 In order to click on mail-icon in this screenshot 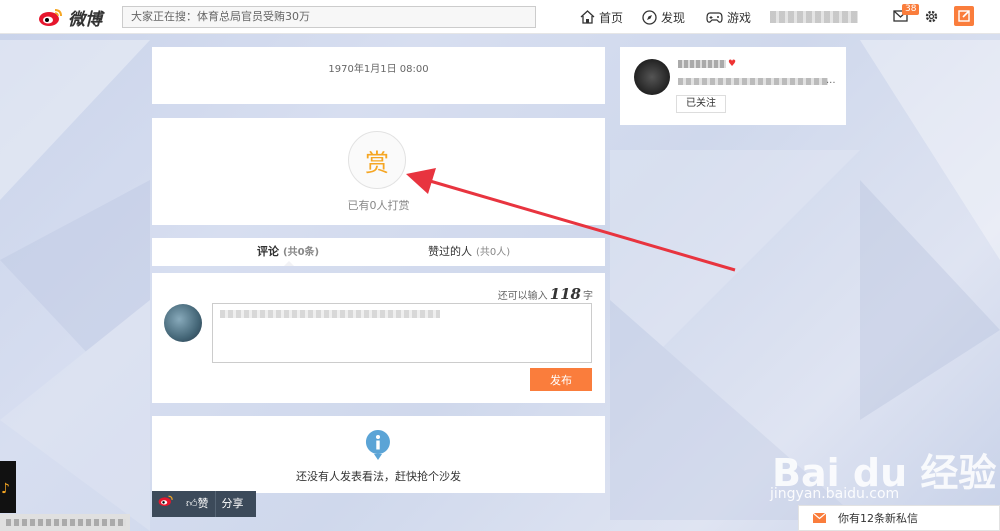, I will do `click(819, 518)`.